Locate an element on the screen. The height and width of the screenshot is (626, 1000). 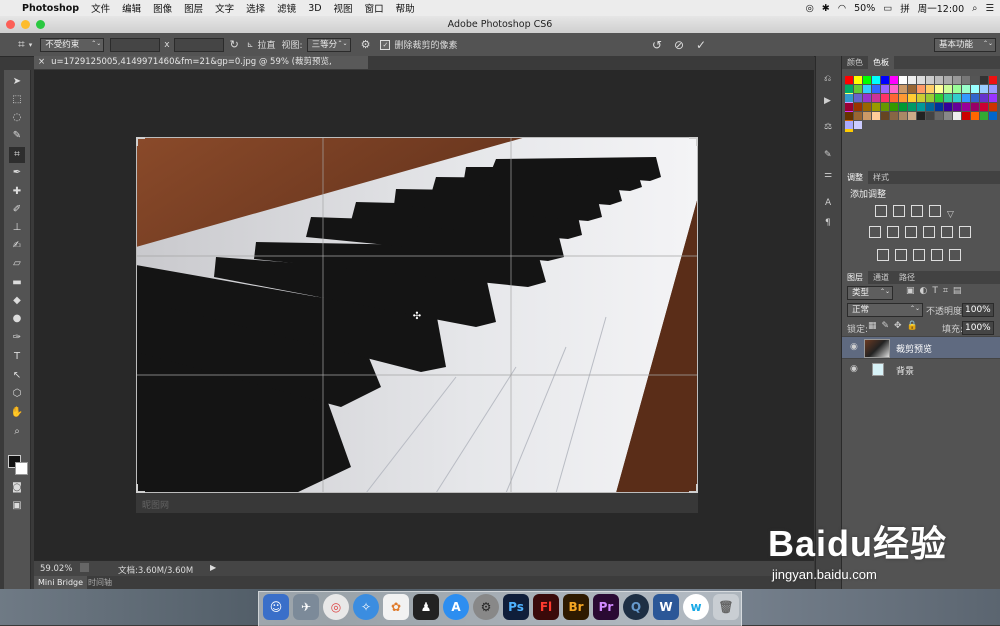
crop-tool-preset-icon: ⌗ is located at coordinates (21, 44).